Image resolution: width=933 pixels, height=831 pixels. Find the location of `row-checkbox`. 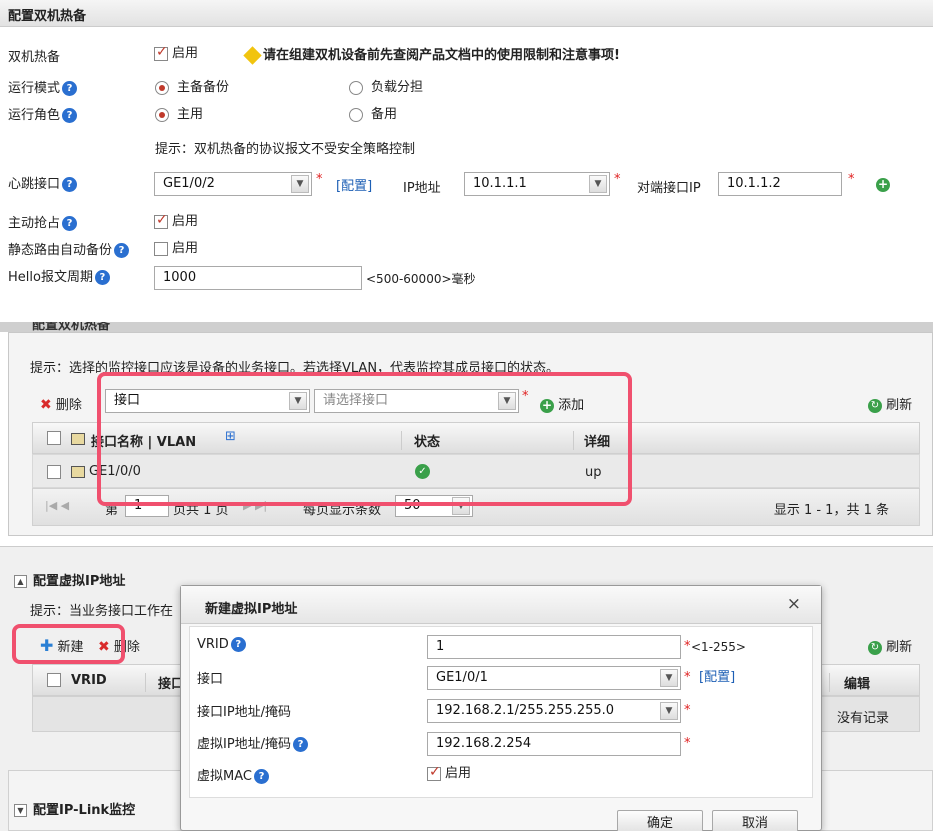

row-checkbox is located at coordinates (54, 472).